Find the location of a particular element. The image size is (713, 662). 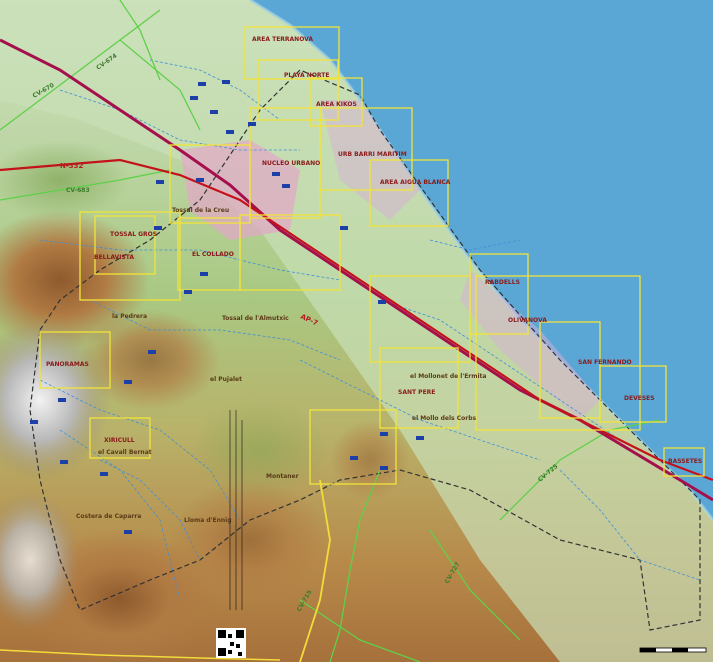

zone-label-deveses: DEVESES is located at coordinates (639, 398).